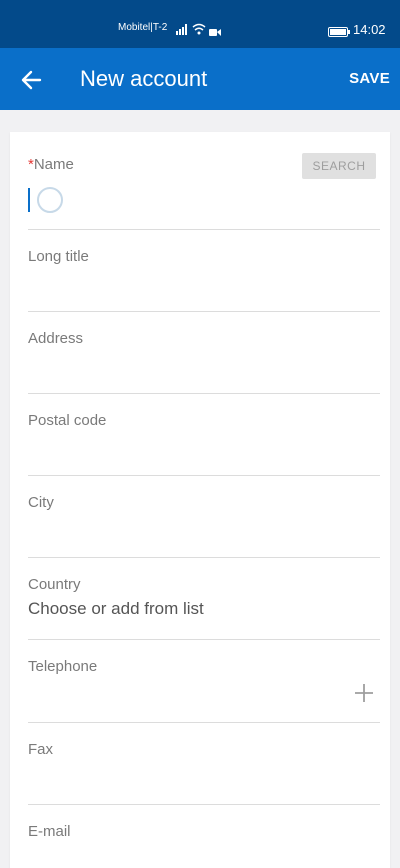 The height and width of the screenshot is (868, 400). What do you see at coordinates (49, 831) in the screenshot?
I see `email-label: E-mail` at bounding box center [49, 831].